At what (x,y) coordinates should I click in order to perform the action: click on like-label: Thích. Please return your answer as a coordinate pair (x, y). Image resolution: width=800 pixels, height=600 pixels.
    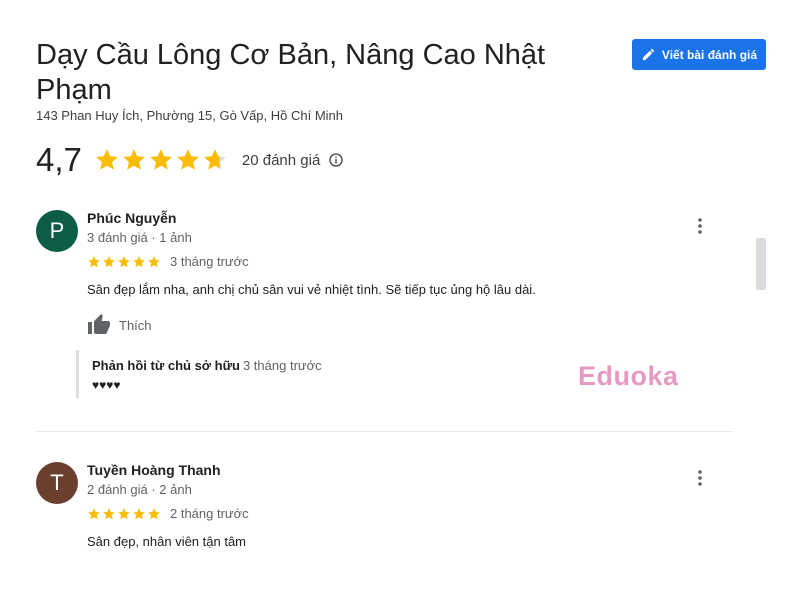
    Looking at the image, I should click on (135, 325).